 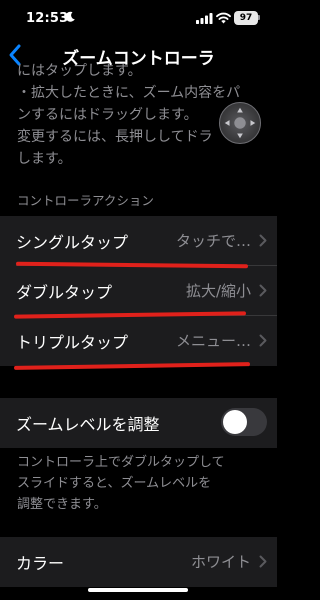 I want to click on row-adjust-zoom-level: ズームレベルを調整, so click(x=138, y=423).